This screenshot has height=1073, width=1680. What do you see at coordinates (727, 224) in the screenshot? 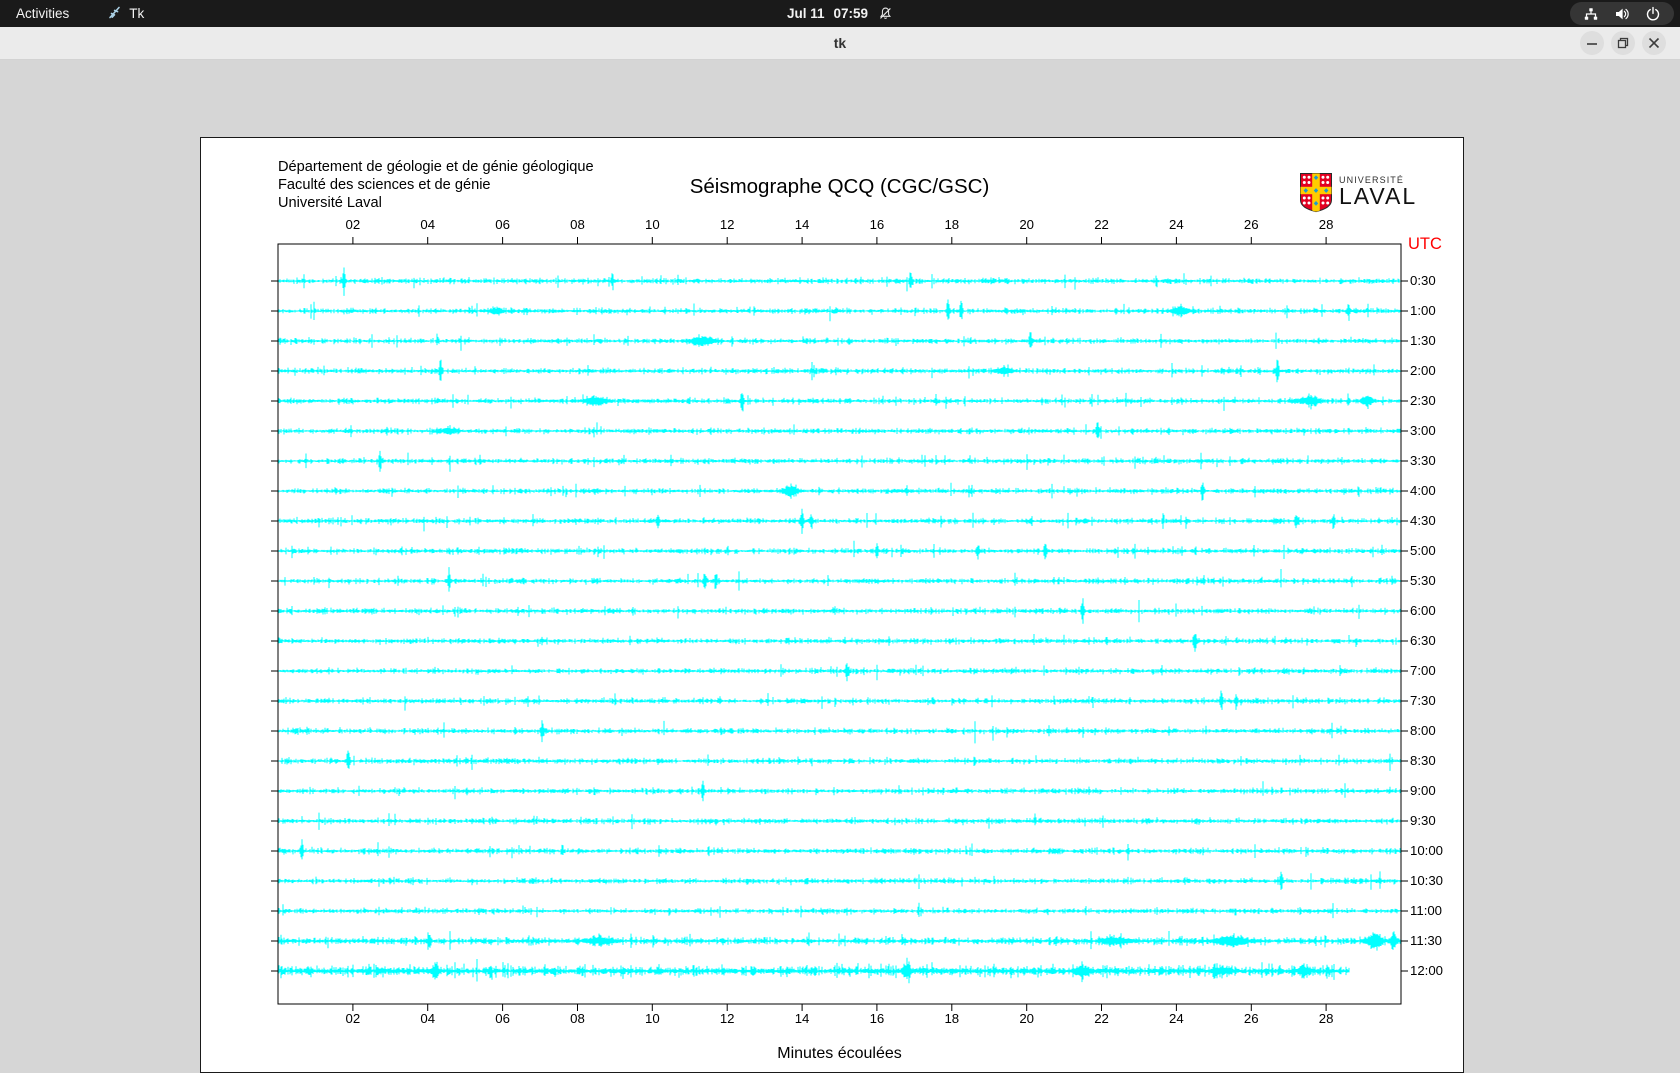
I see `x-tick-label-top: 12` at bounding box center [727, 224].